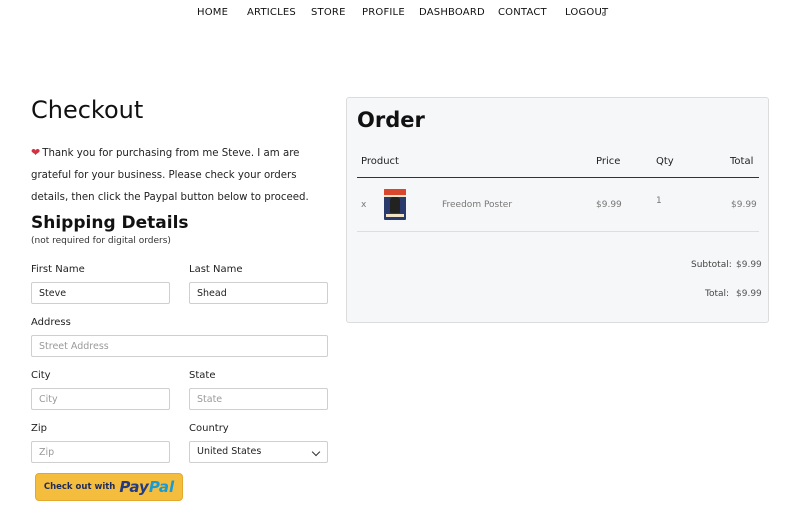 This screenshot has width=800, height=514. Describe the element at coordinates (209, 428) in the screenshot. I see `country-label: Country` at that location.